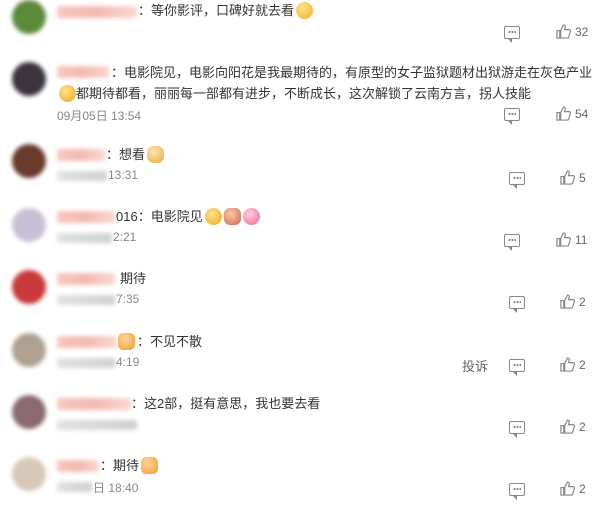 The image size is (600, 509). What do you see at coordinates (213, 216) in the screenshot?
I see `laughing-emoji-icon` at bounding box center [213, 216].